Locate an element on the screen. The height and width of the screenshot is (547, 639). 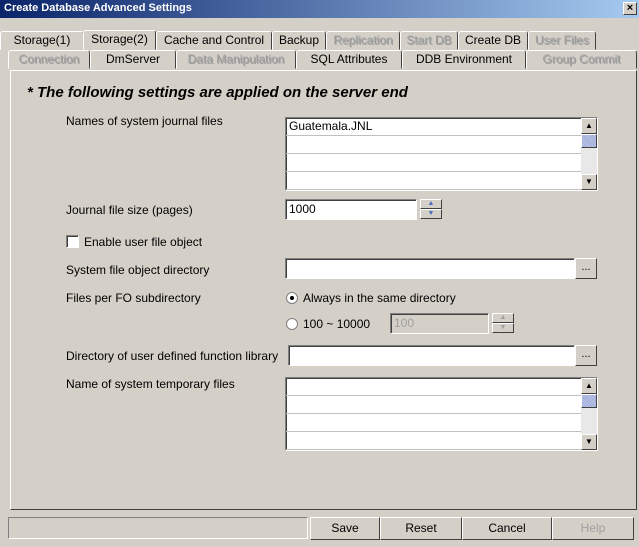
list-item: Guatemala.JNL is located at coordinates (441, 127).